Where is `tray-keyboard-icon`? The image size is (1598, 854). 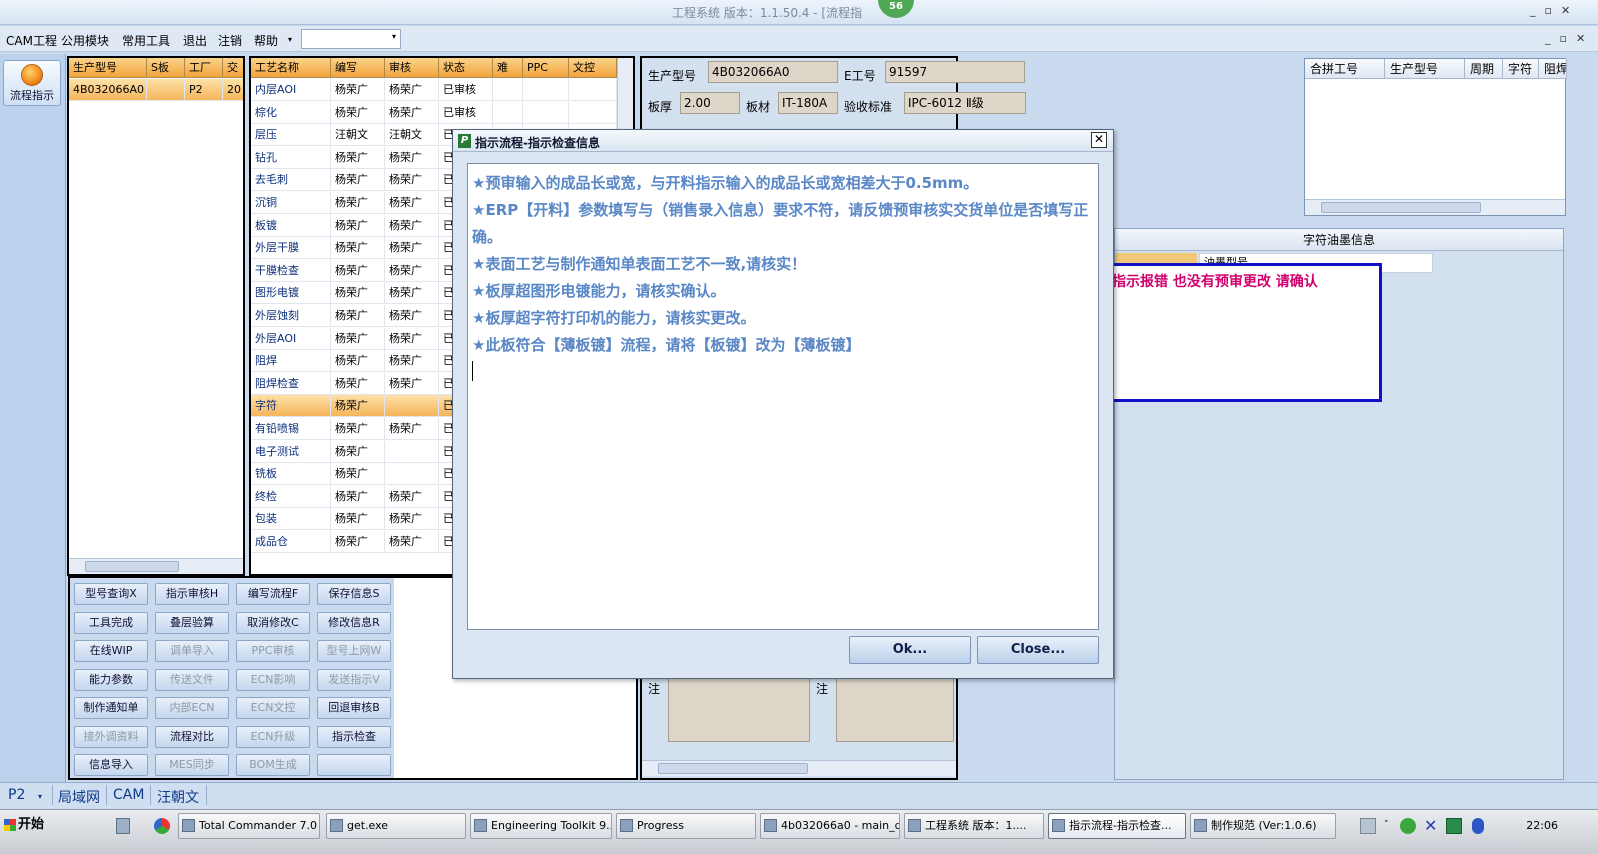
tray-keyboard-icon is located at coordinates (1368, 826).